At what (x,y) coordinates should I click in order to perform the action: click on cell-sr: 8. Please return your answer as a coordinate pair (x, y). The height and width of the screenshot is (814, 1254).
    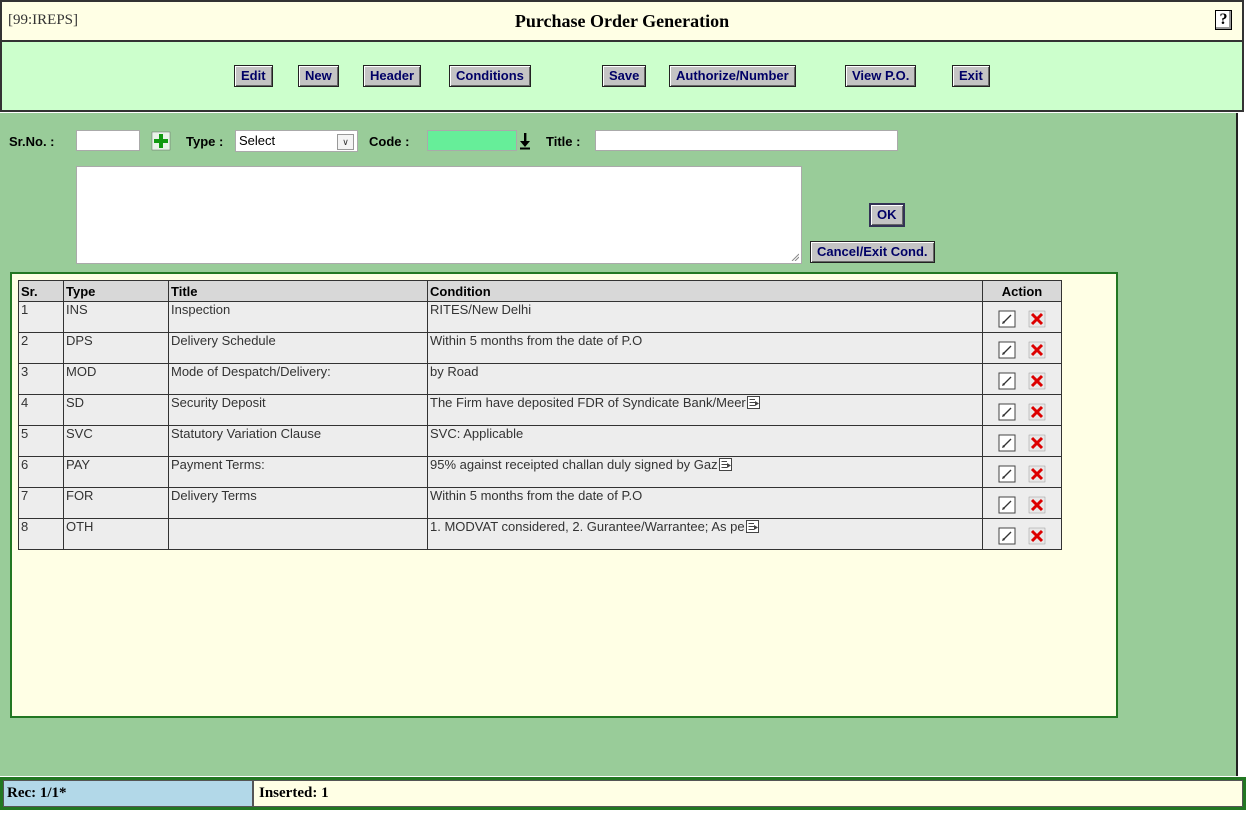
    Looking at the image, I should click on (41, 534).